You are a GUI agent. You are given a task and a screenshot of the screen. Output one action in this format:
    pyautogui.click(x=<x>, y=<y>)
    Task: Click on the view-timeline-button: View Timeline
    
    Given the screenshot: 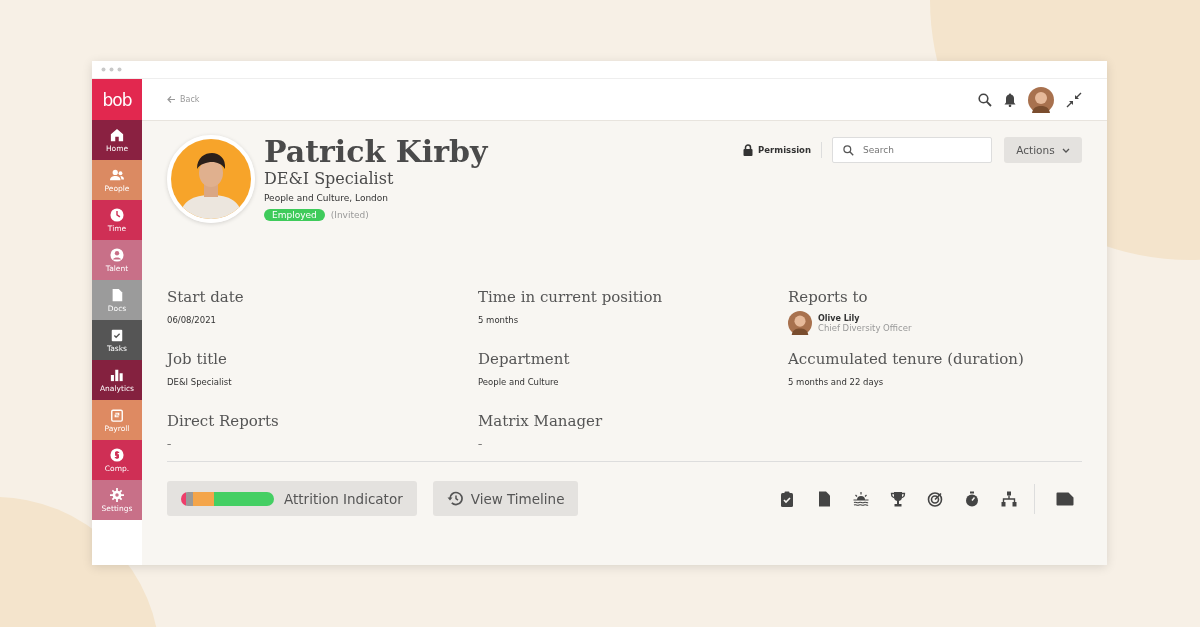 What is the action you would take?
    pyautogui.click(x=505, y=498)
    